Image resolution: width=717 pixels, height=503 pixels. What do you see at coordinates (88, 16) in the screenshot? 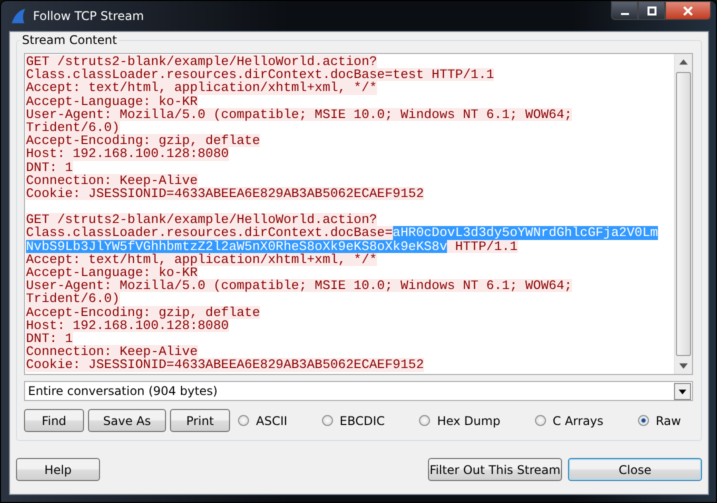
I see `window-title: Follow TCP Stream` at bounding box center [88, 16].